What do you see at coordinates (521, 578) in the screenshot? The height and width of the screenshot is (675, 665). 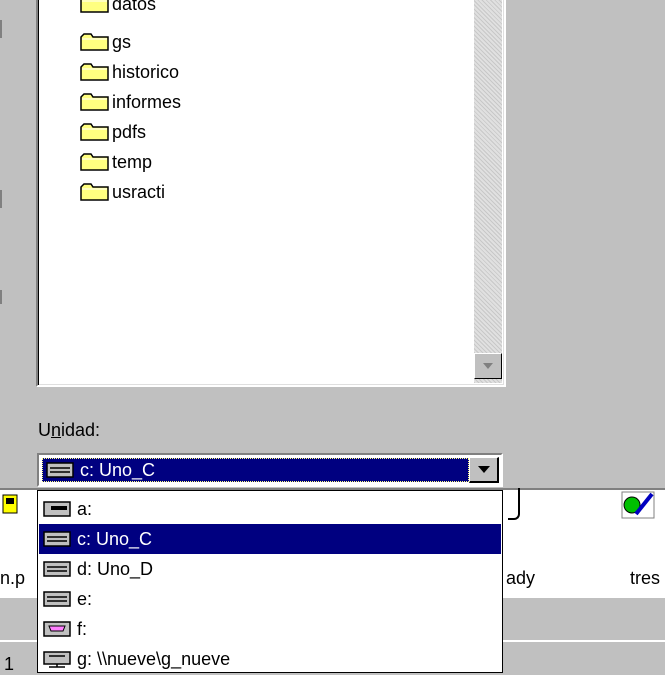 I see `background-file-label: ady` at bounding box center [521, 578].